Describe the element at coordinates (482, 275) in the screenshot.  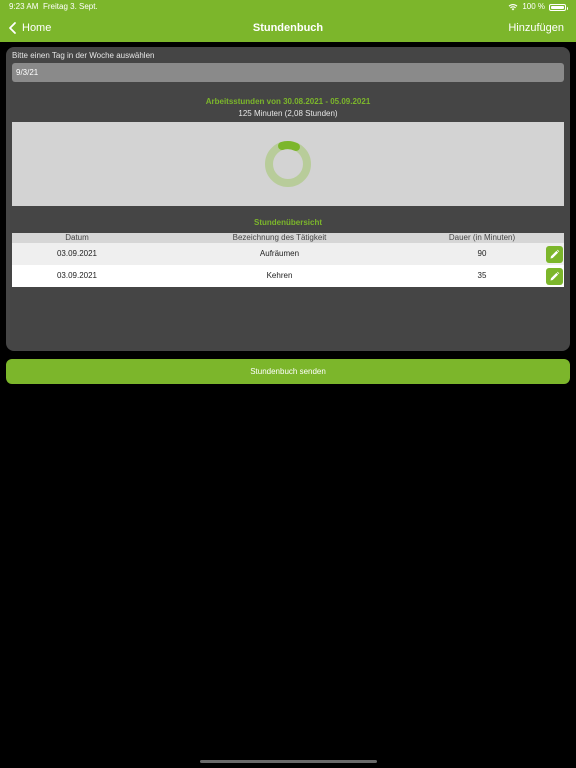
I see `row-duration: 35` at that location.